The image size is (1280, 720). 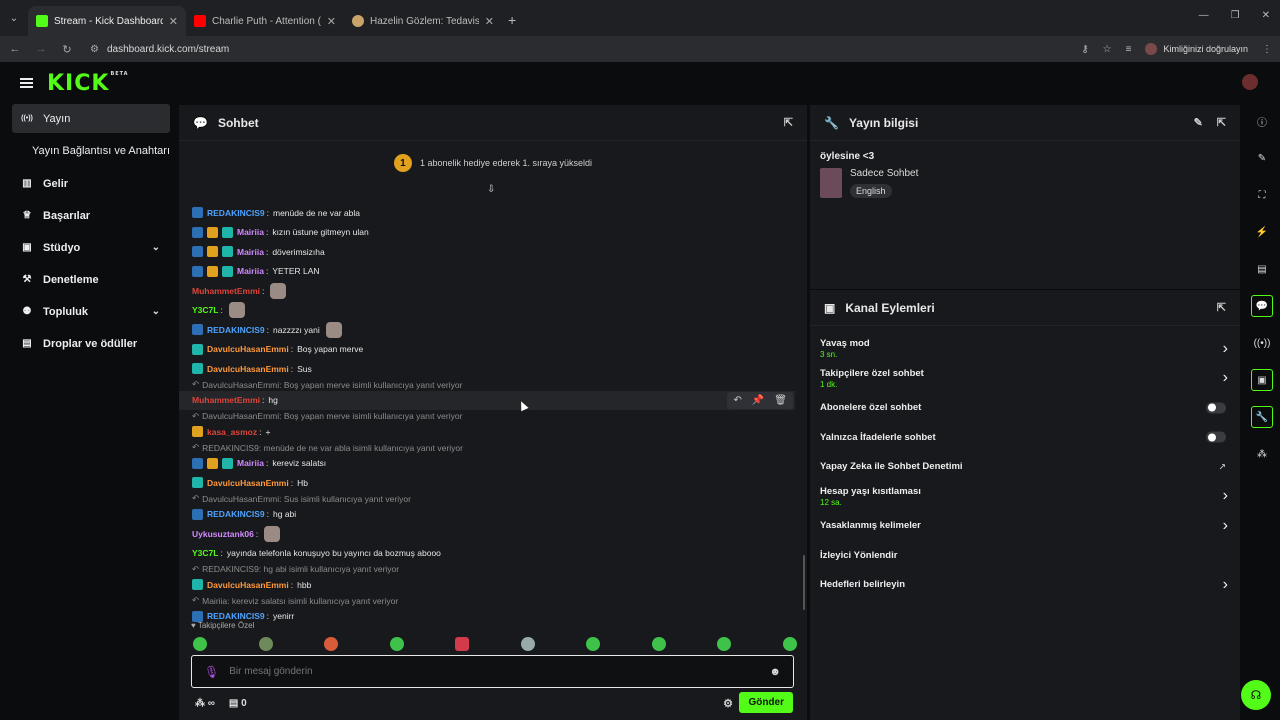 I want to click on info-icon: ⓘ, so click(x=1262, y=121).